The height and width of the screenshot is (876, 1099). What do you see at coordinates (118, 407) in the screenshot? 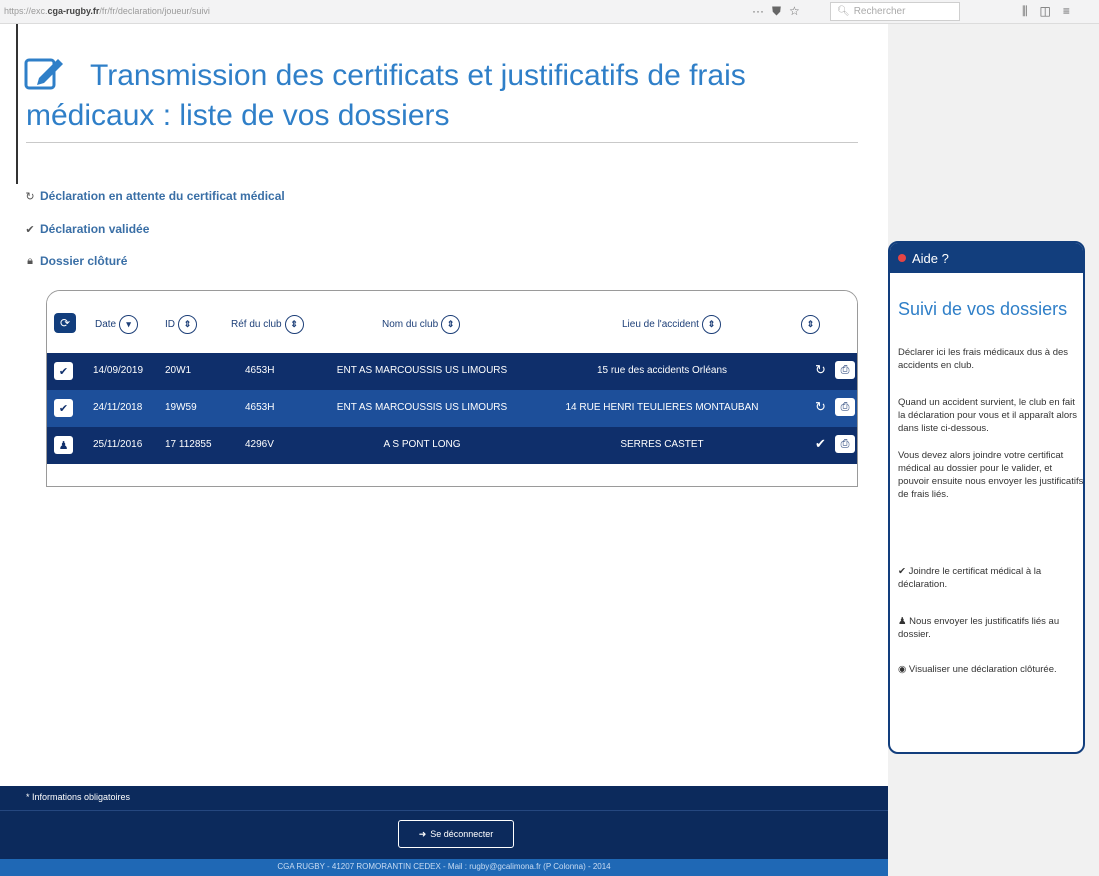
I see `cell-date: 24/11/2018` at bounding box center [118, 407].